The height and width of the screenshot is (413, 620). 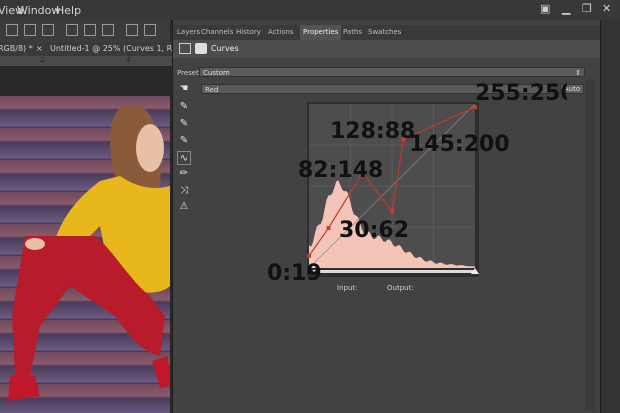 What do you see at coordinates (201, 48) in the screenshot?
I see `layer-mask-icon` at bounding box center [201, 48].